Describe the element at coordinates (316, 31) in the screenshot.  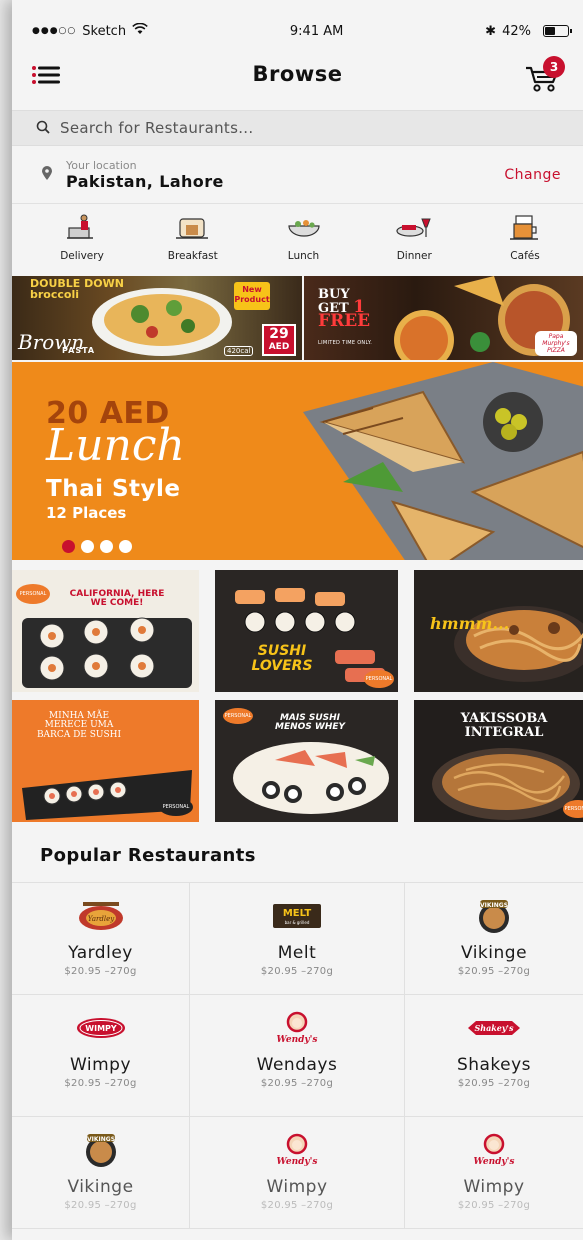
I see `clock: 9:41 AM` at that location.